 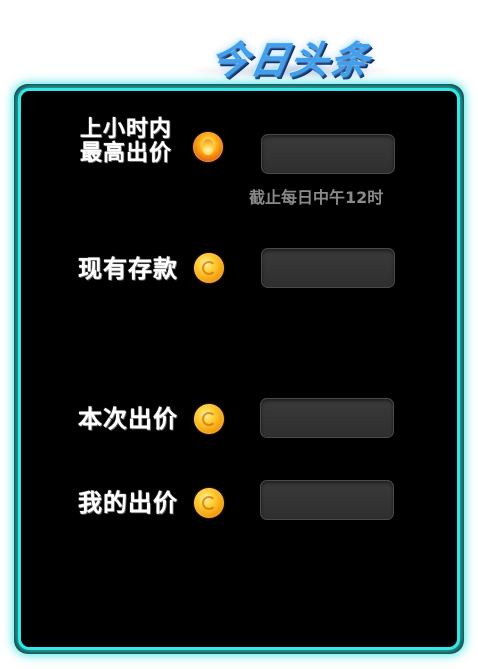 What do you see at coordinates (128, 269) in the screenshot?
I see `deposit-label: 现有存款` at bounding box center [128, 269].